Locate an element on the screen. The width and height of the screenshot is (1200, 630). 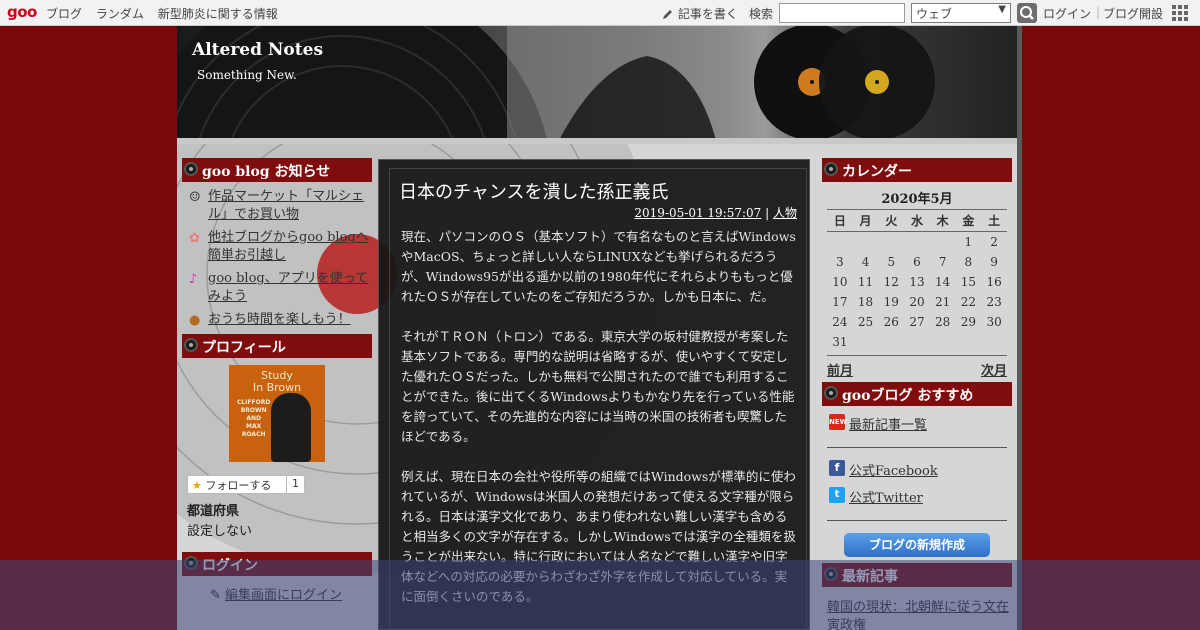
info-item-move: ✿ 他社ブログからgoo blogへ簡単お引越し is located at coordinates (279, 247).